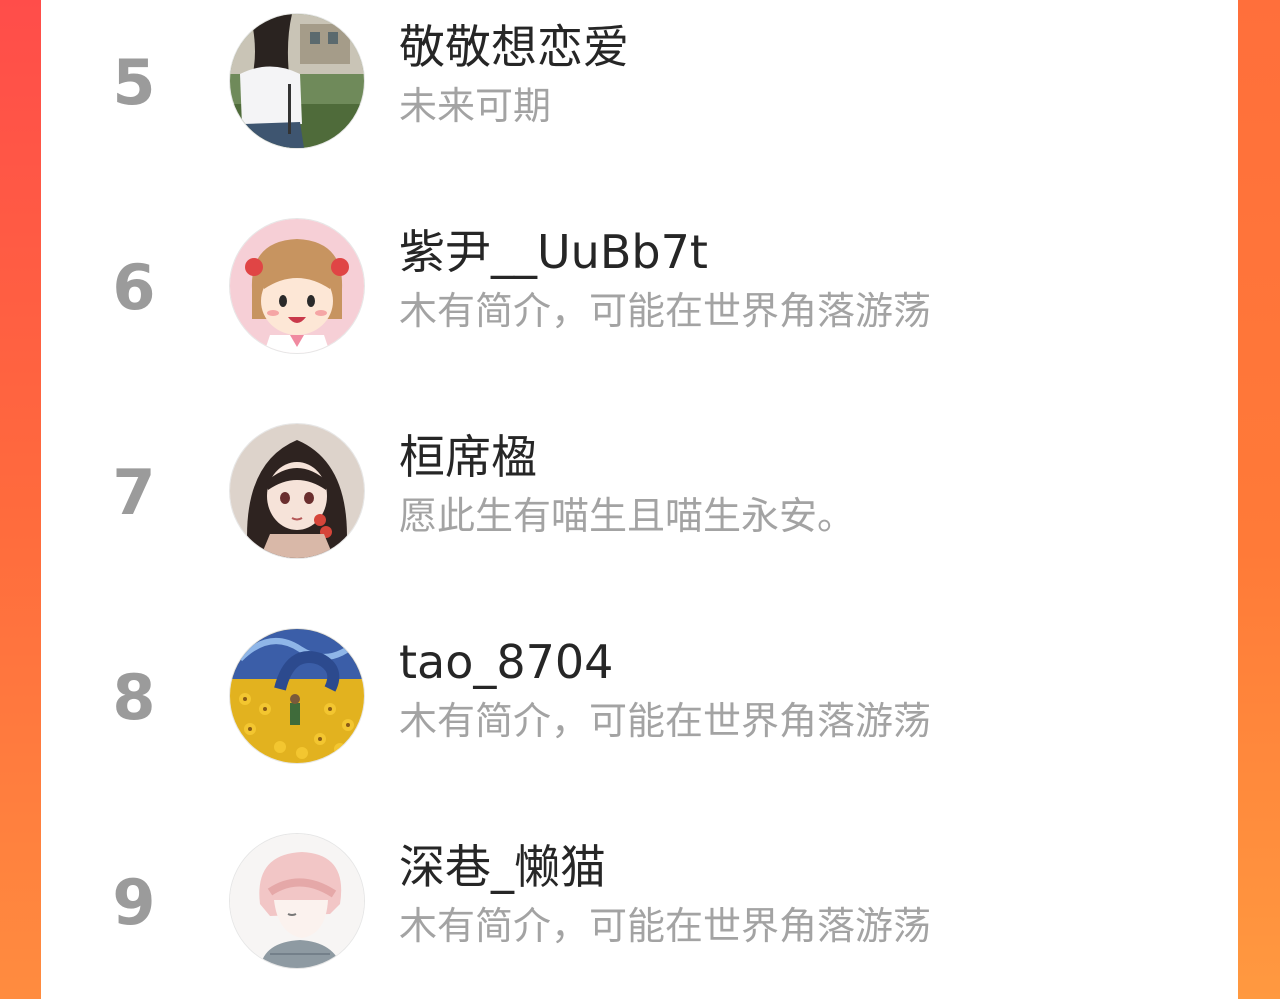 This screenshot has width=1280, height=999. I want to click on rank-number: 7, so click(134, 492).